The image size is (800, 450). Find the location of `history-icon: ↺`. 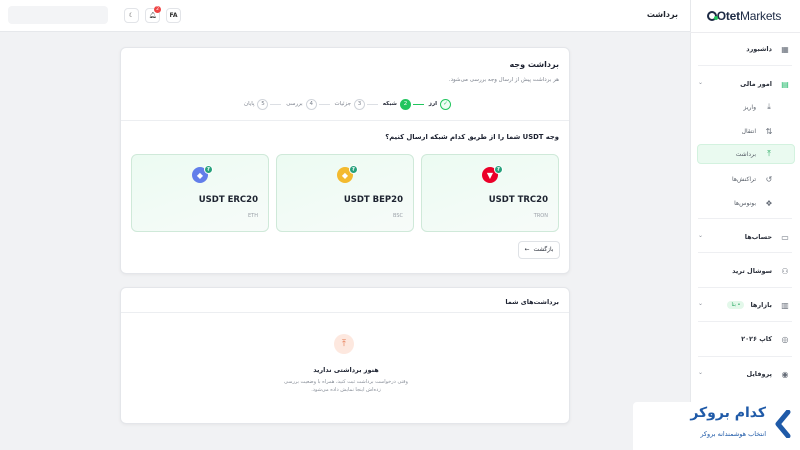

history-icon: ↺ is located at coordinates (769, 179).